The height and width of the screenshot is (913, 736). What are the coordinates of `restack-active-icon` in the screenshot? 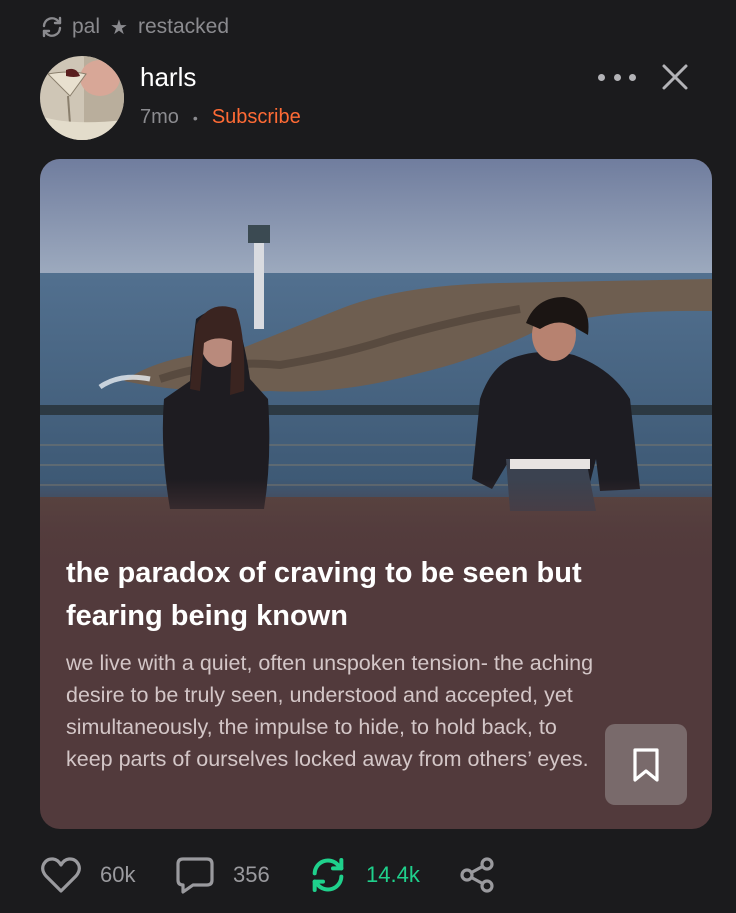 It's located at (328, 875).